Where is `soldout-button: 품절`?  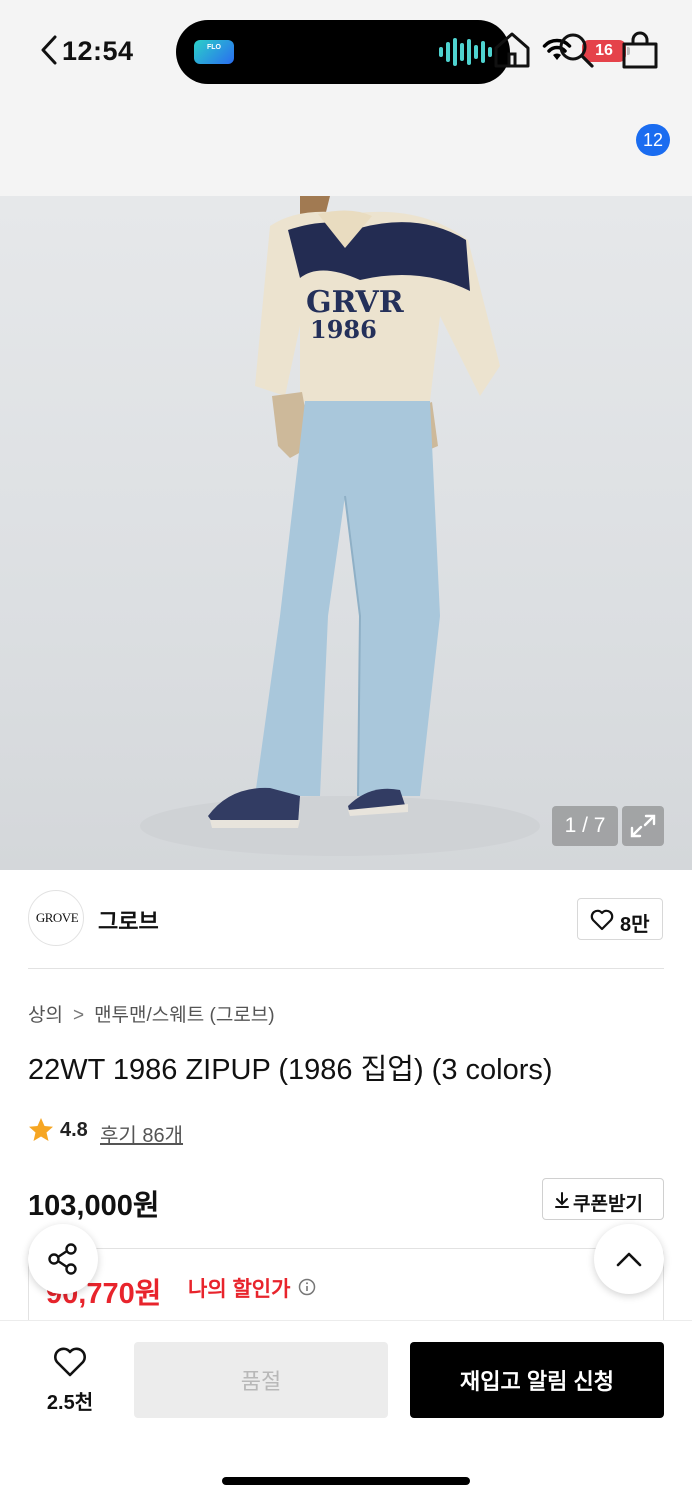
soldout-button: 품절 is located at coordinates (261, 1380).